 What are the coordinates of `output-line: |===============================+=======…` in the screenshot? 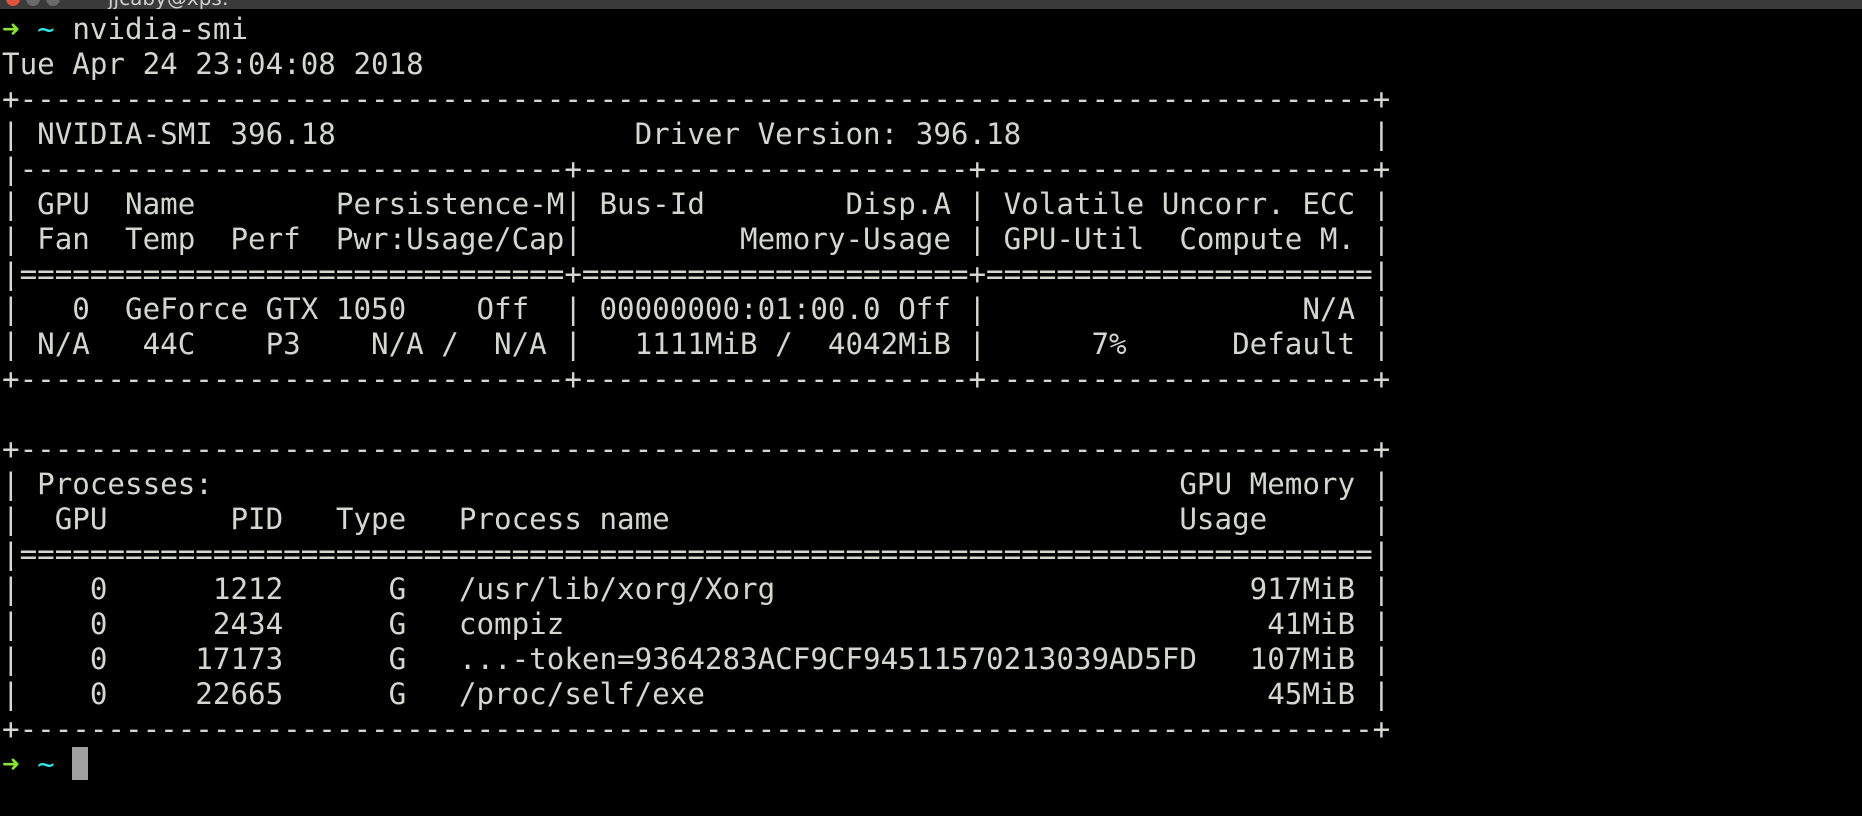 It's located at (696, 274).